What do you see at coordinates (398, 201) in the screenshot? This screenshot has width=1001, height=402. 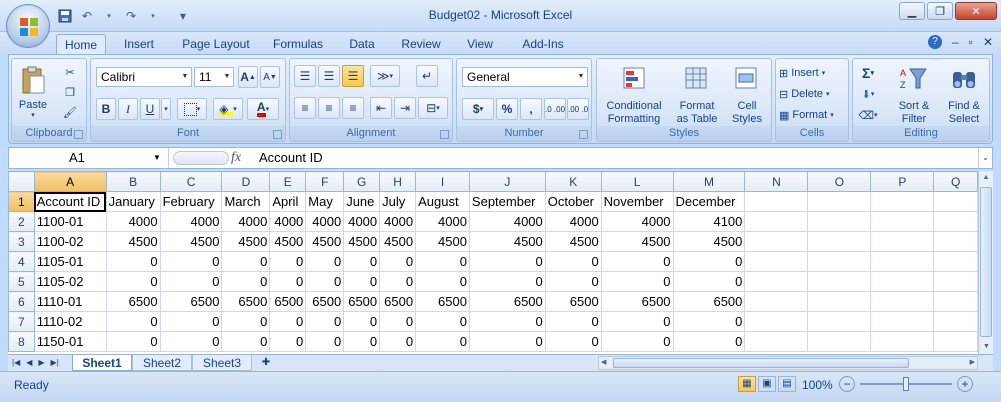 I see `cell-h1: July` at bounding box center [398, 201].